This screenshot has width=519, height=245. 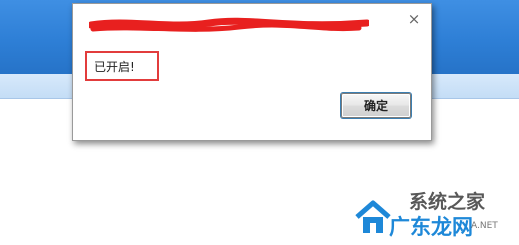 I want to click on watermark-line2: 广东龙网, so click(x=431, y=227).